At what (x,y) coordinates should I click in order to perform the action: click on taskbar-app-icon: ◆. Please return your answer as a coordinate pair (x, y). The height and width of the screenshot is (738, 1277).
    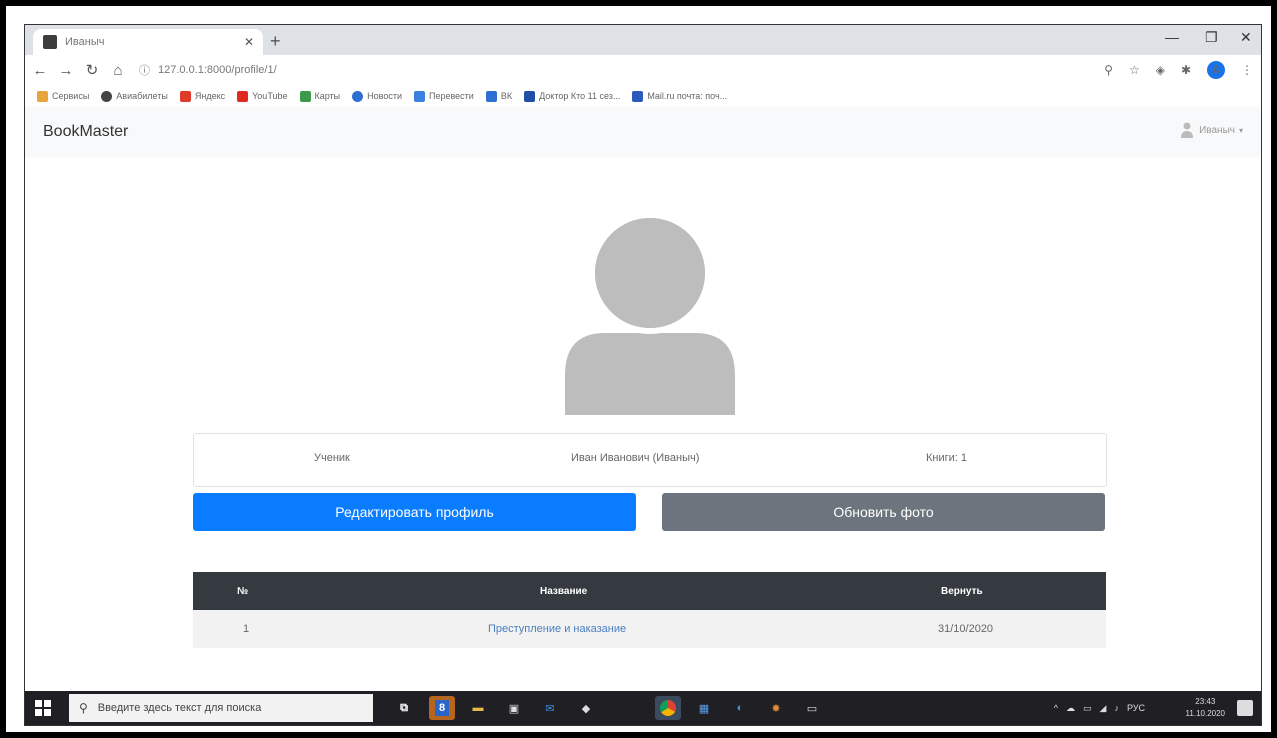
    Looking at the image, I should click on (586, 708).